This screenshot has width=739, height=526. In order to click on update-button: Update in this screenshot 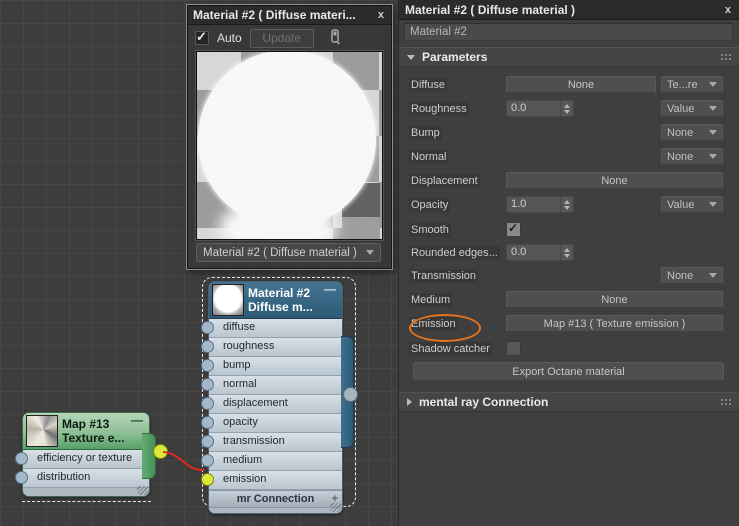, I will do `click(281, 38)`.